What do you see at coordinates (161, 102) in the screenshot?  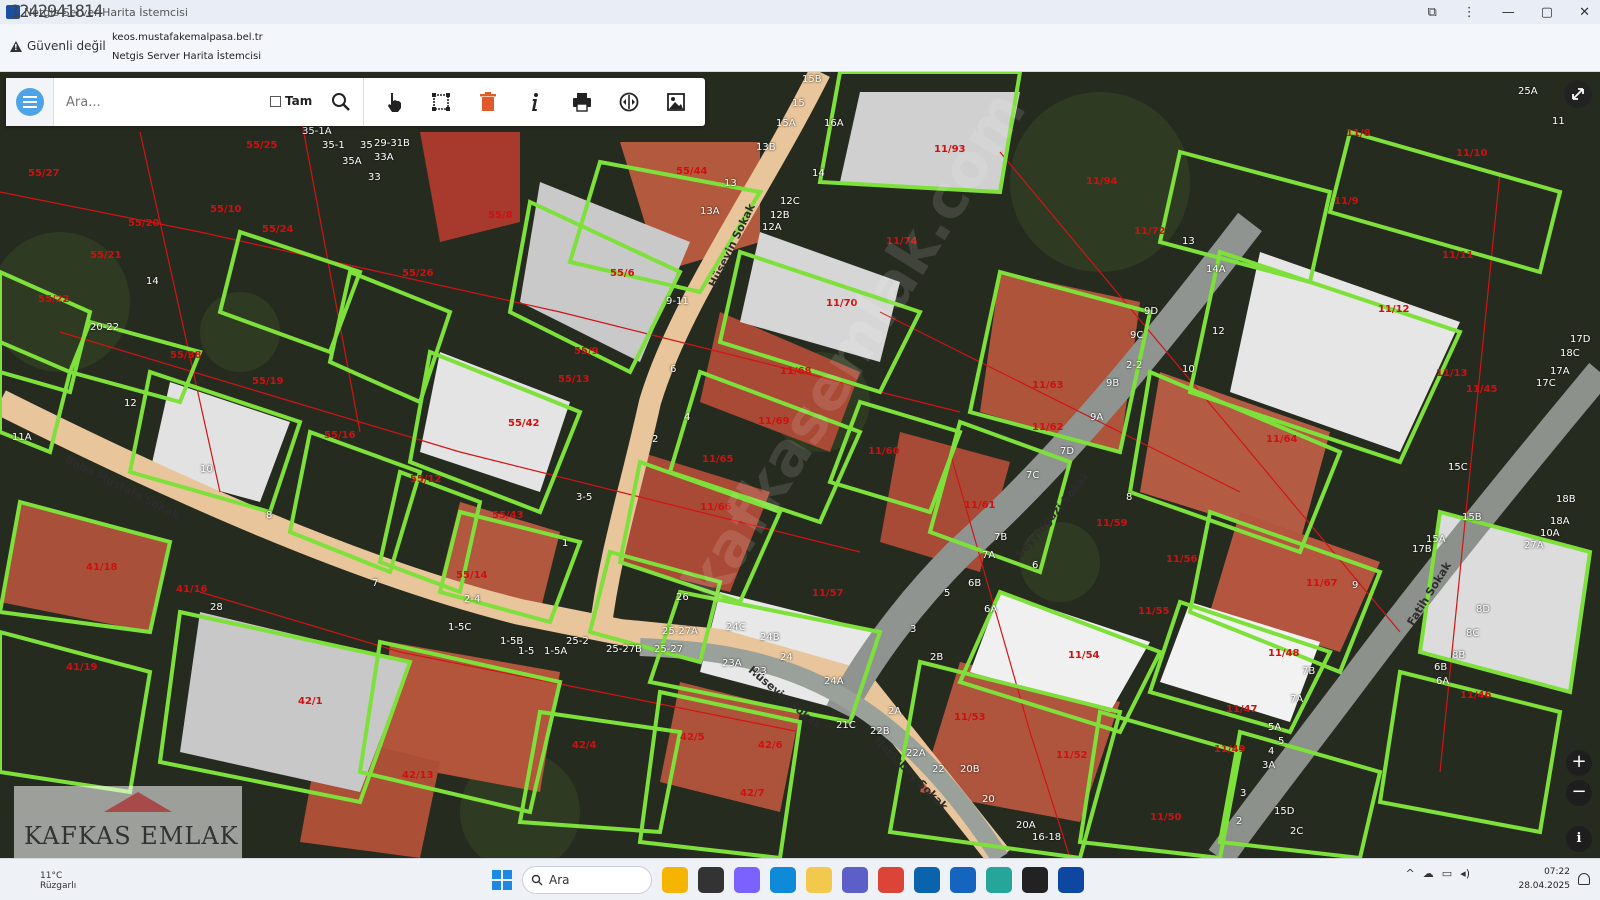 I see `search-input` at bounding box center [161, 102].